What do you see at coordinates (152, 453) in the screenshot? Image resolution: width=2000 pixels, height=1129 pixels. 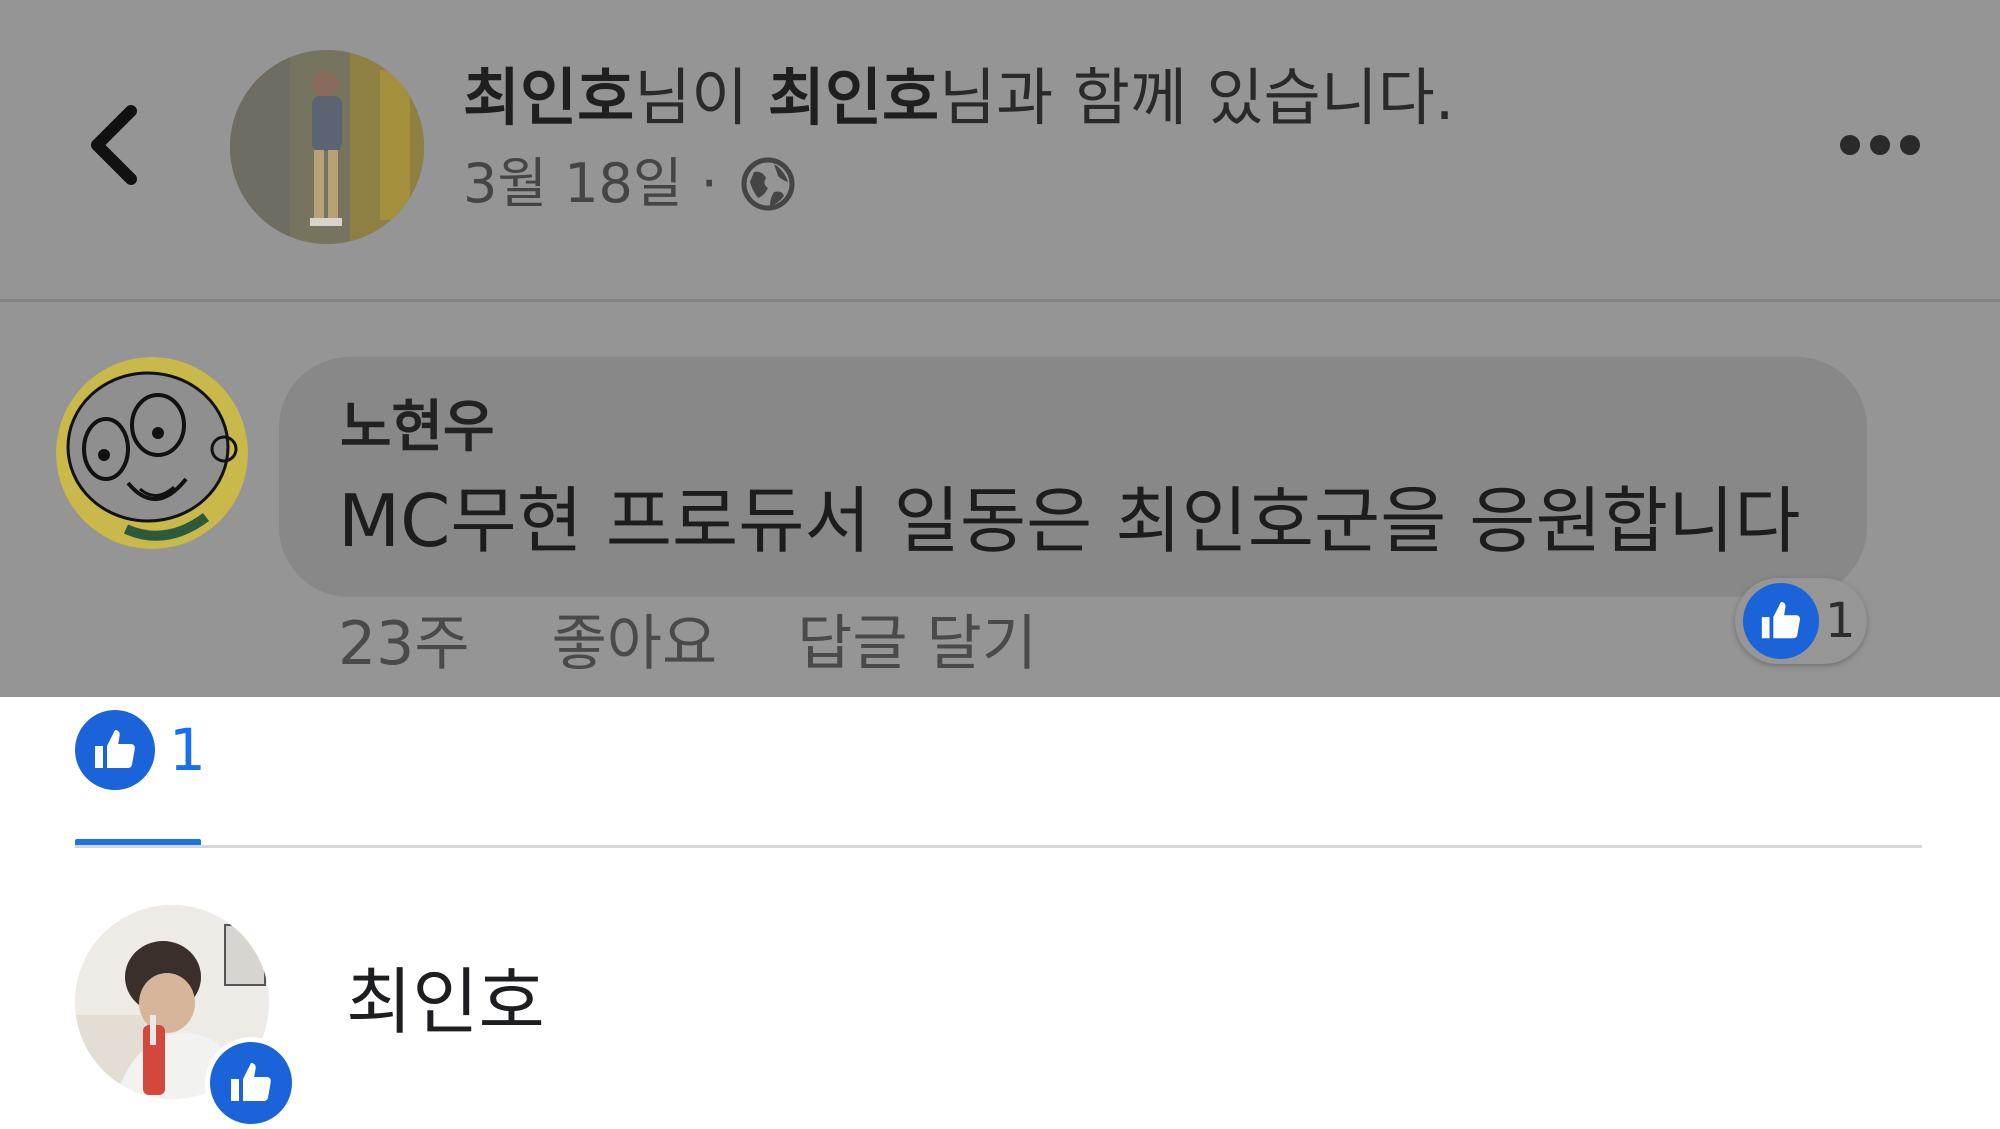 I see `commenter-avatar` at bounding box center [152, 453].